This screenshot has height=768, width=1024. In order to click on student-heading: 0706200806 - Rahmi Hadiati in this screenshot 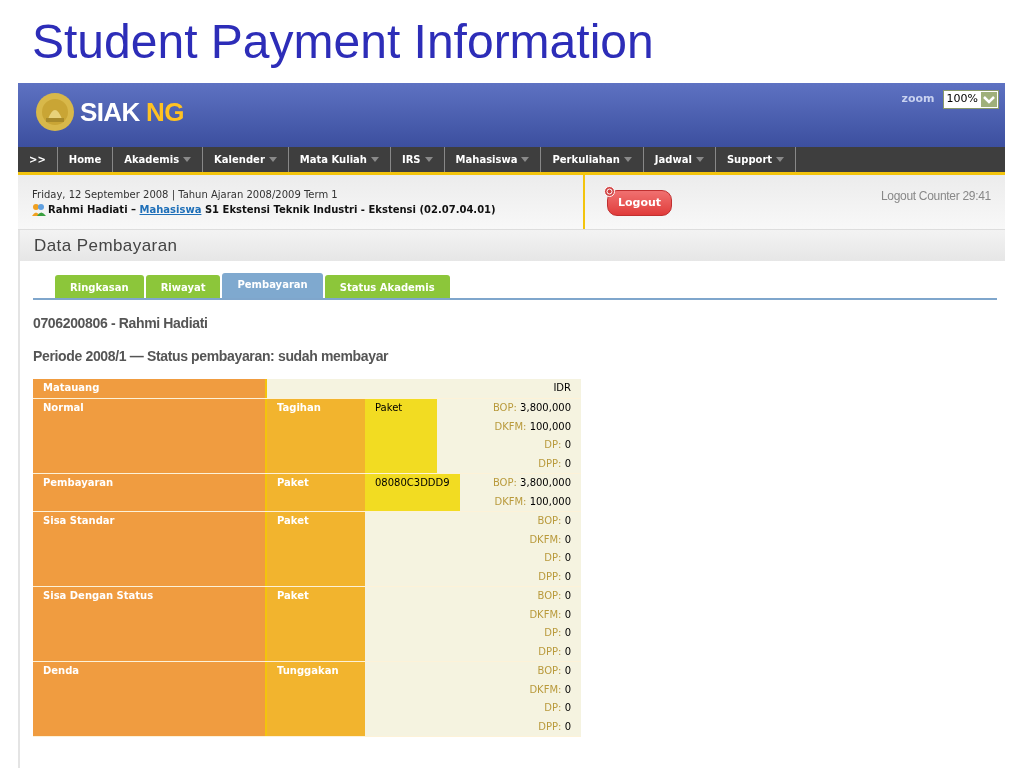, I will do `click(121, 323)`.